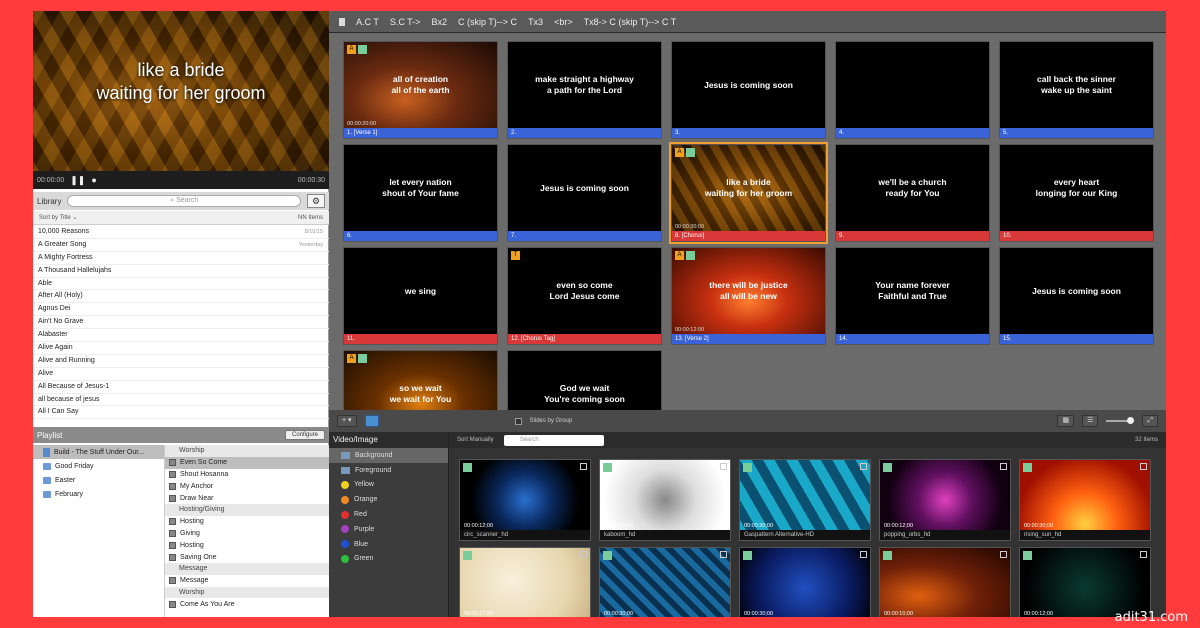  What do you see at coordinates (388, 455) in the screenshot?
I see `media-category: Background` at bounding box center [388, 455].